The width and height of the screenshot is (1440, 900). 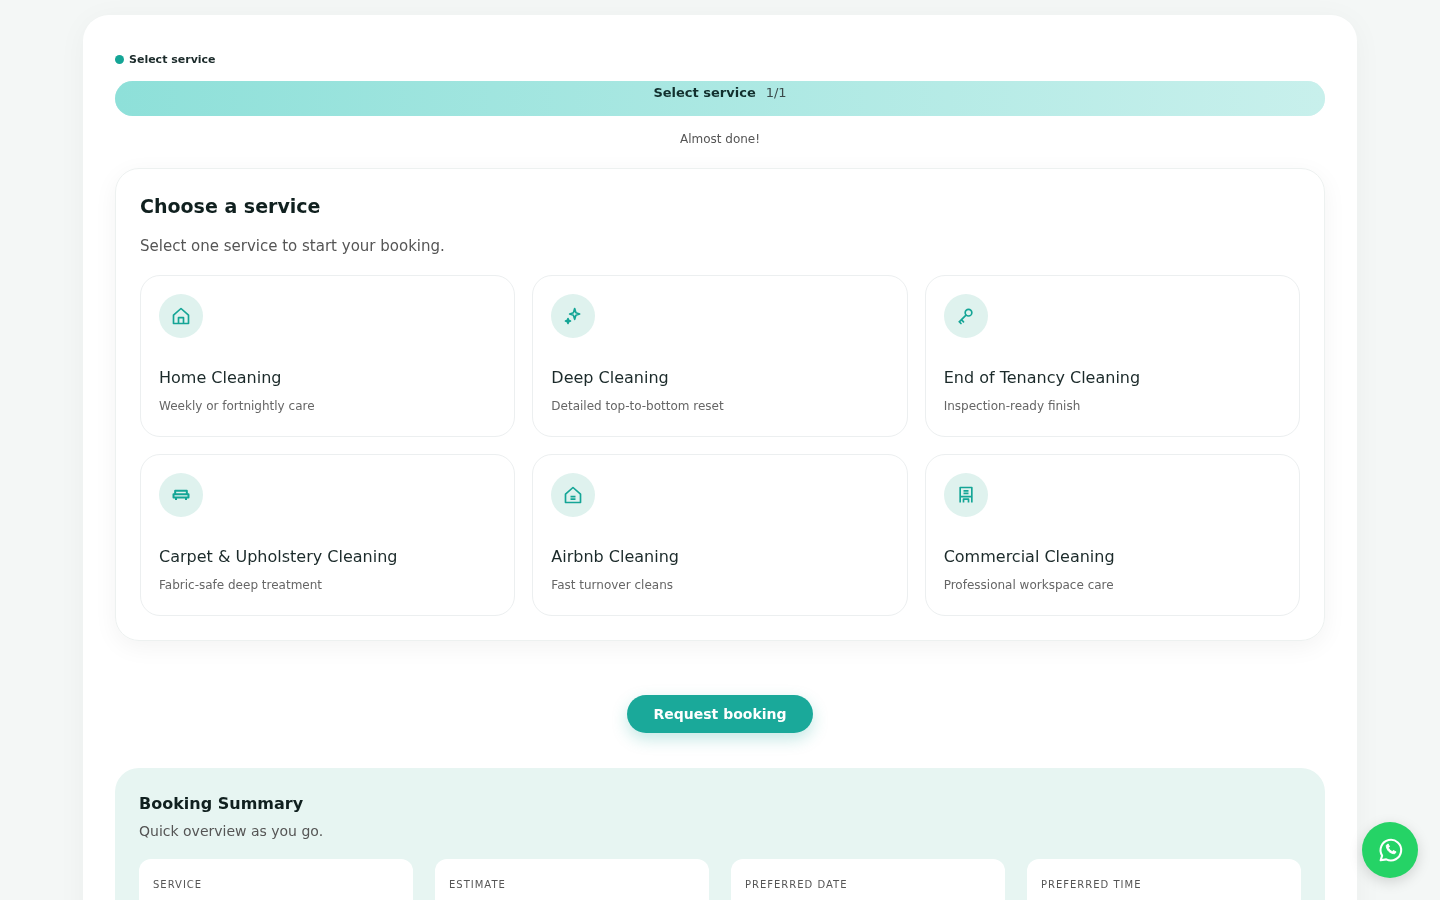 What do you see at coordinates (1091, 884) in the screenshot?
I see `field-label: PREFERRED TIME` at bounding box center [1091, 884].